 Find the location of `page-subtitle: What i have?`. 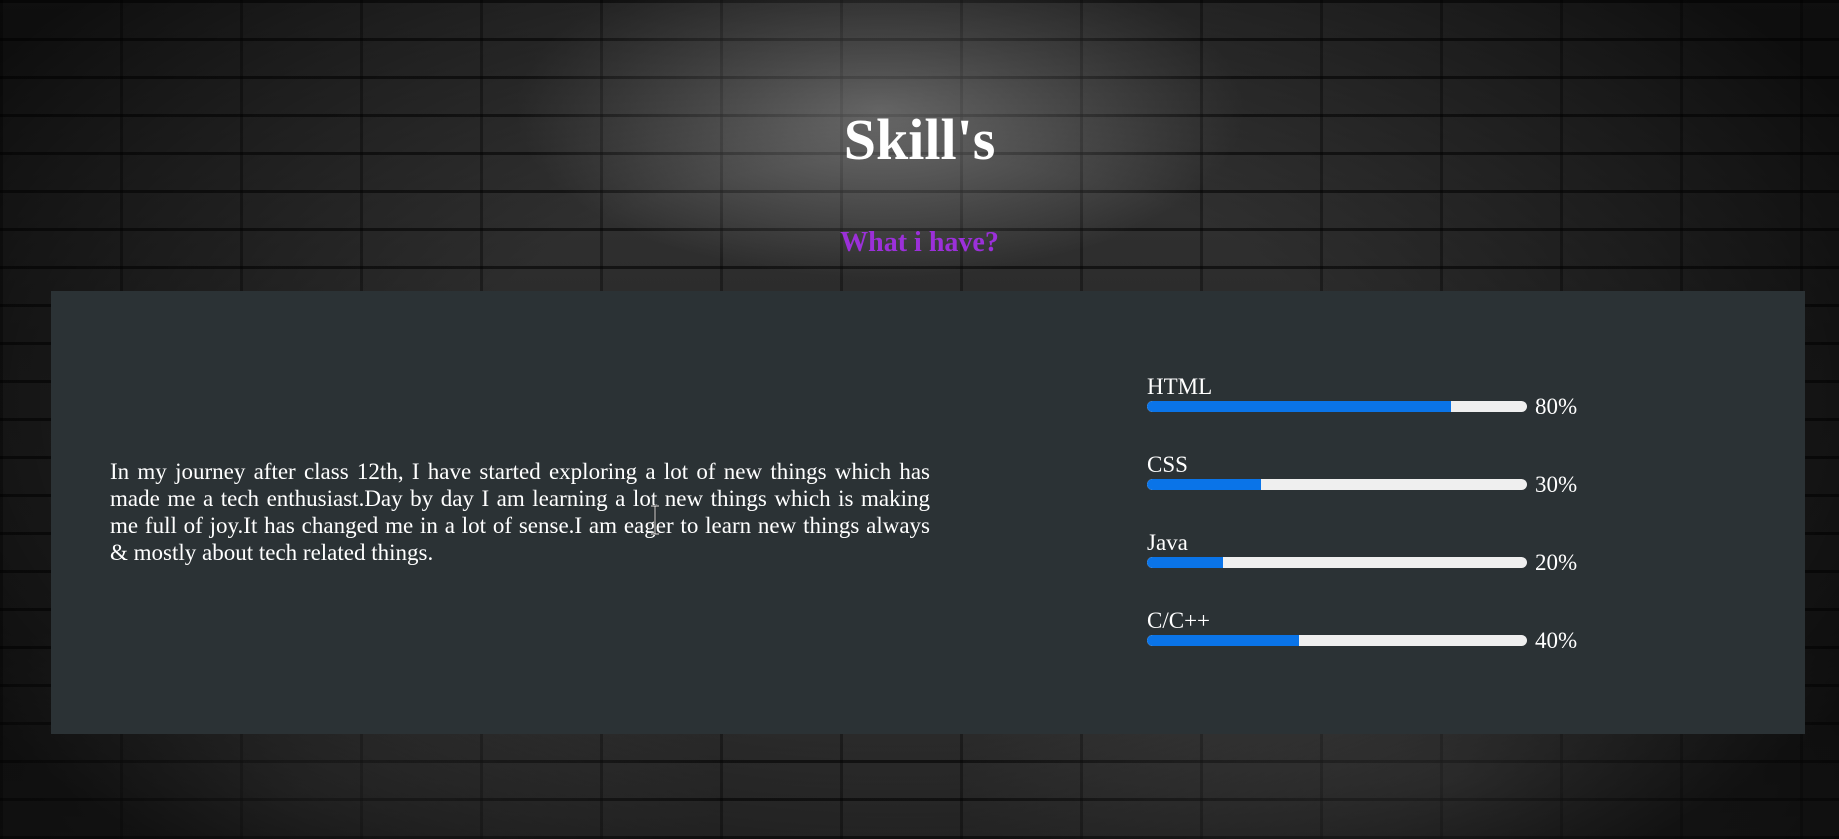

page-subtitle: What i have? is located at coordinates (919, 242).